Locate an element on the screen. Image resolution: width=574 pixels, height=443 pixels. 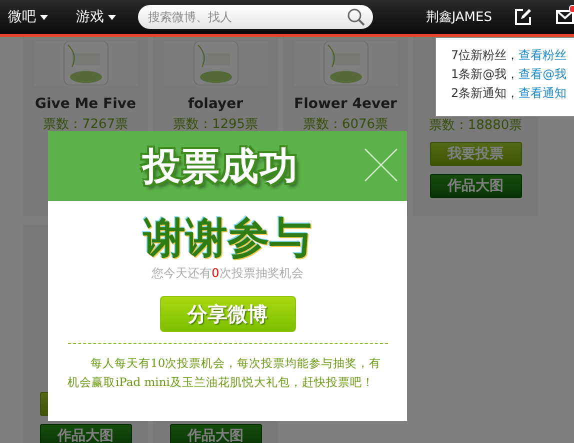
menu-dropdown: 微吧 is located at coordinates (28, 17).